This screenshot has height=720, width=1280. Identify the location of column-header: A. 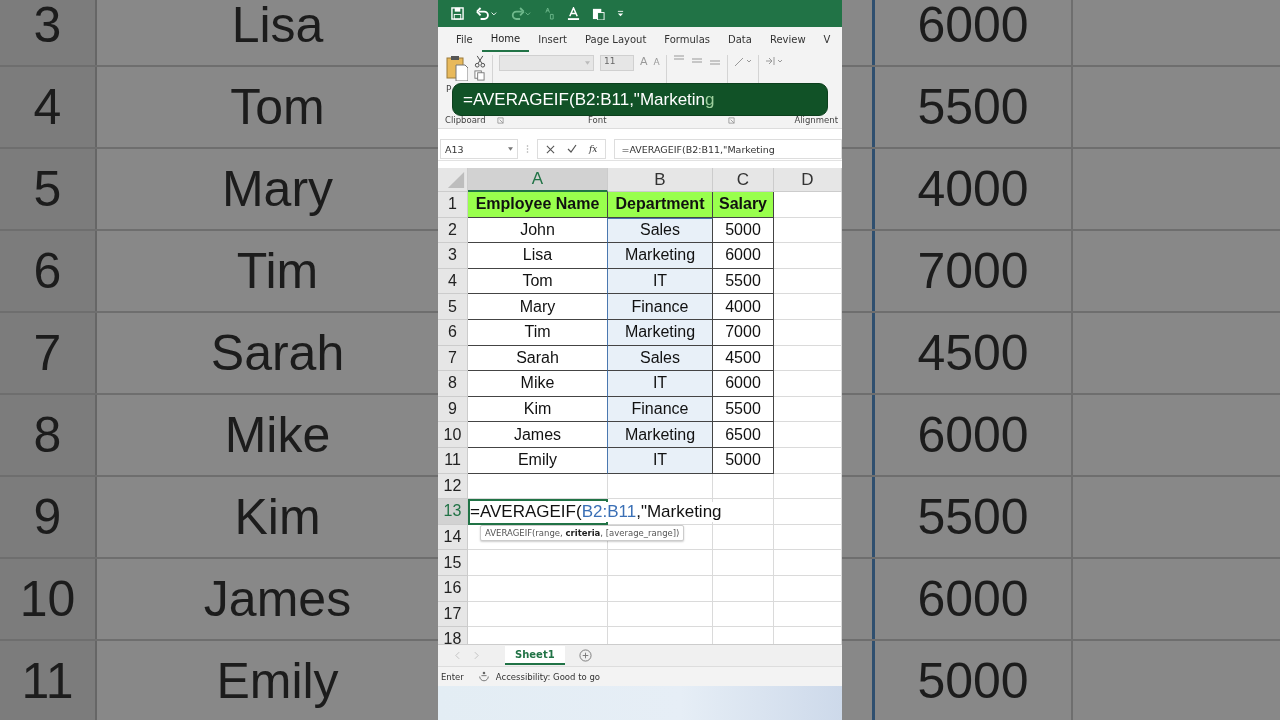
(538, 180).